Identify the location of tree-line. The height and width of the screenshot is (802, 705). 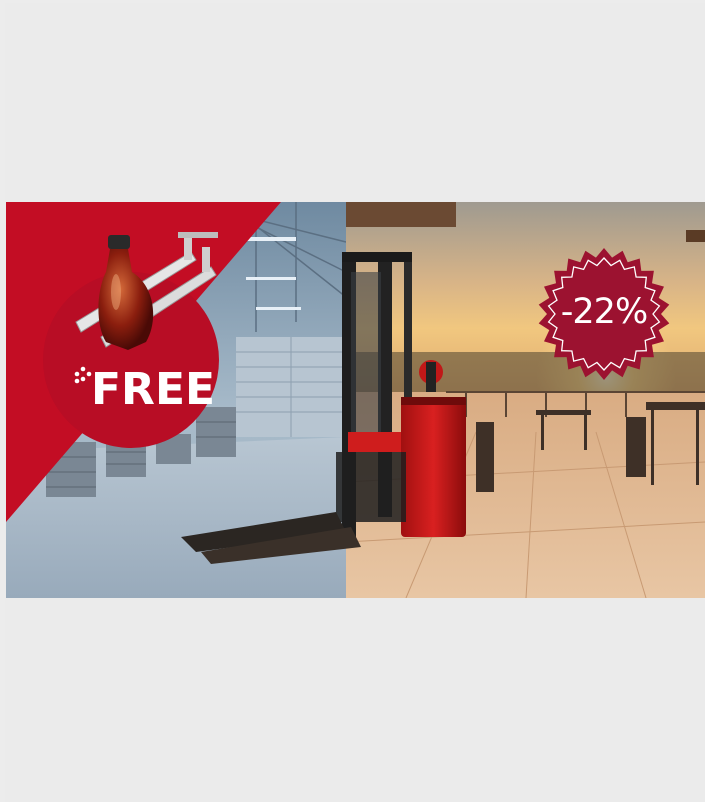
(525, 372).